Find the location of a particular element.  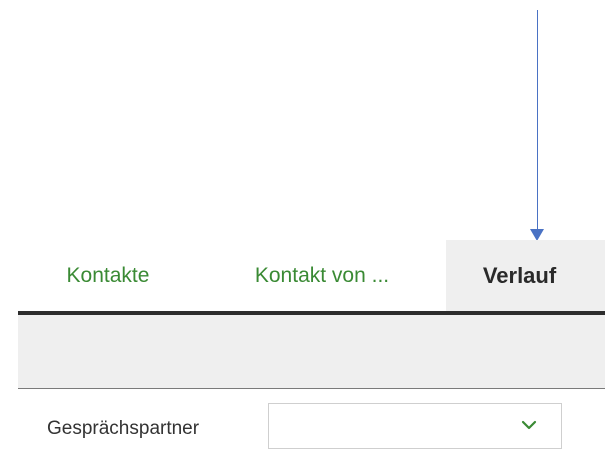

tab-kontakte: Kontakte is located at coordinates (108, 276).